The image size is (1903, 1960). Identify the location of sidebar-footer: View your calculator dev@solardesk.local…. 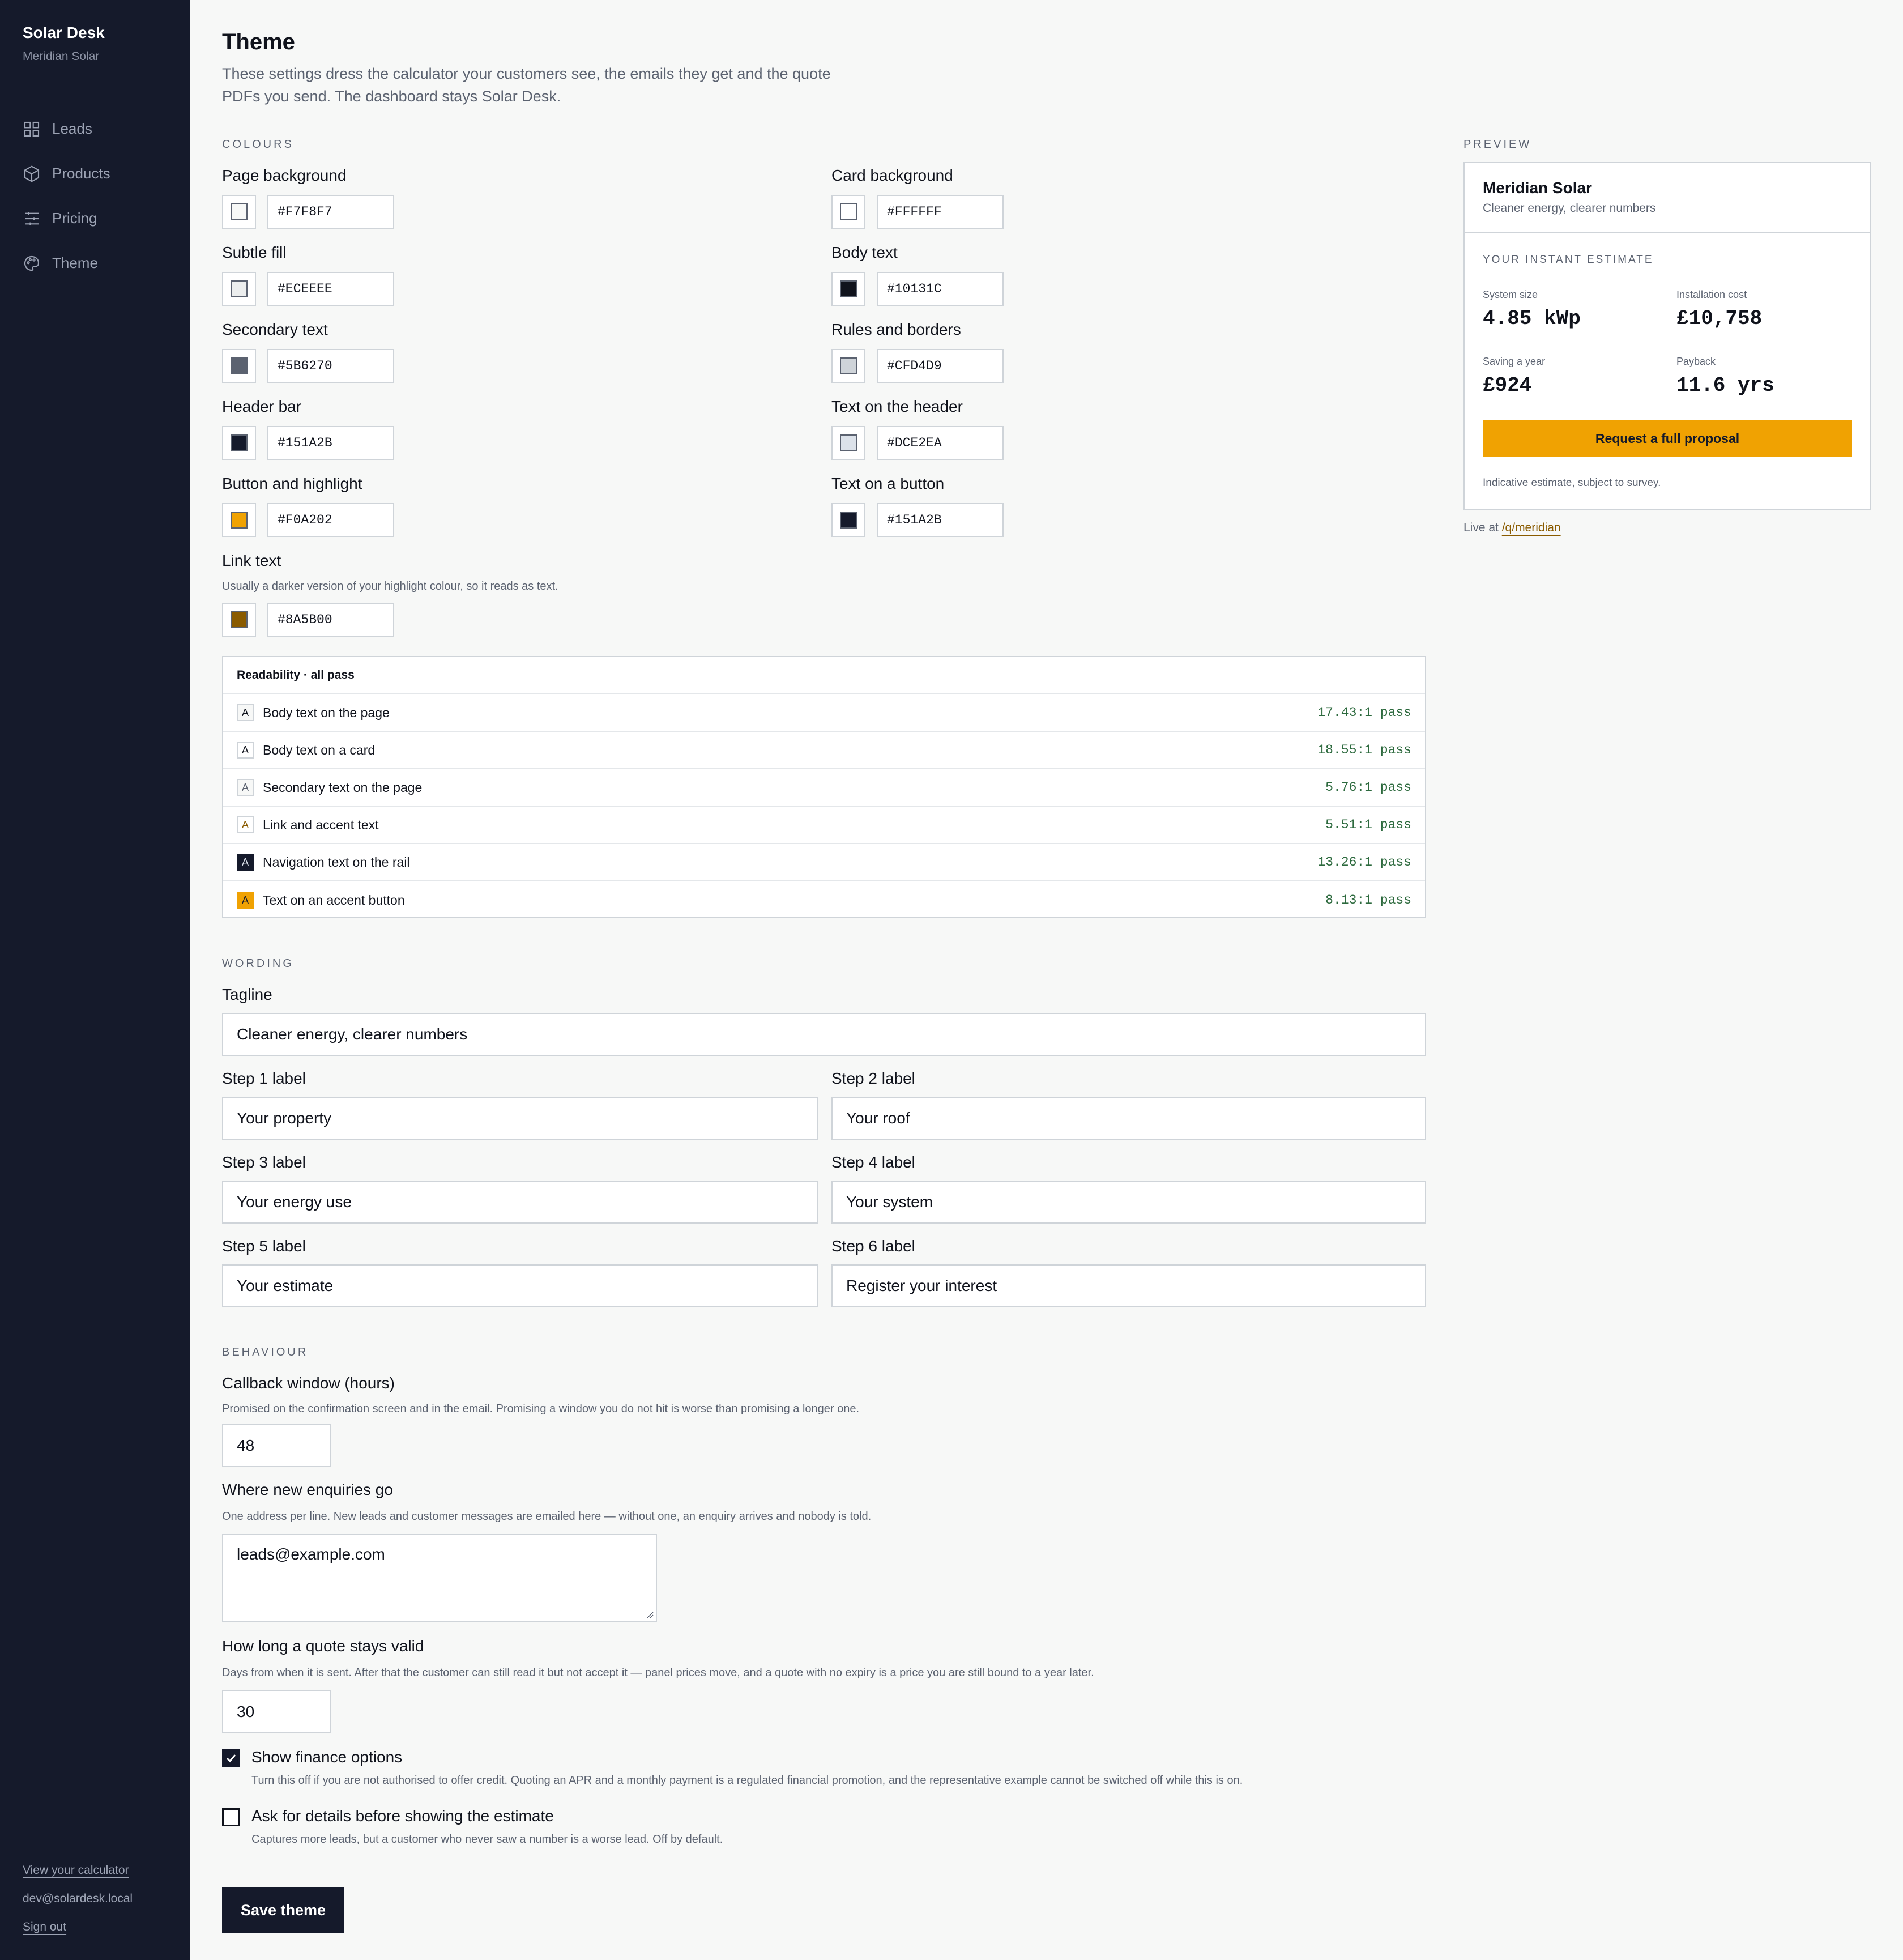
(78, 1907).